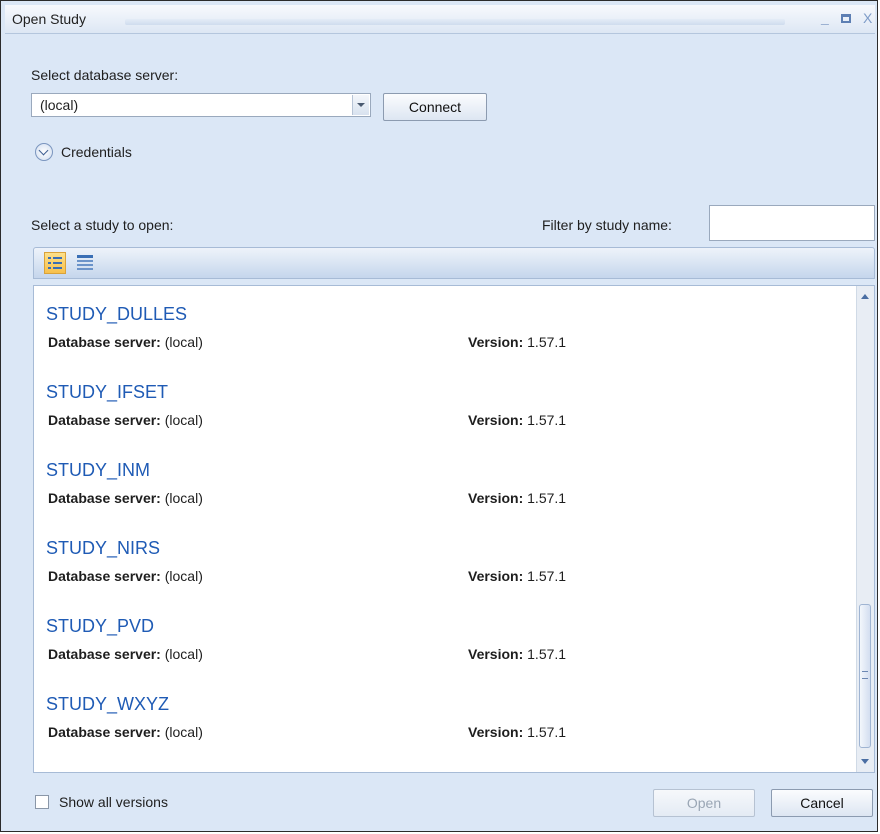  I want to click on title-bar-decoration, so click(455, 22).